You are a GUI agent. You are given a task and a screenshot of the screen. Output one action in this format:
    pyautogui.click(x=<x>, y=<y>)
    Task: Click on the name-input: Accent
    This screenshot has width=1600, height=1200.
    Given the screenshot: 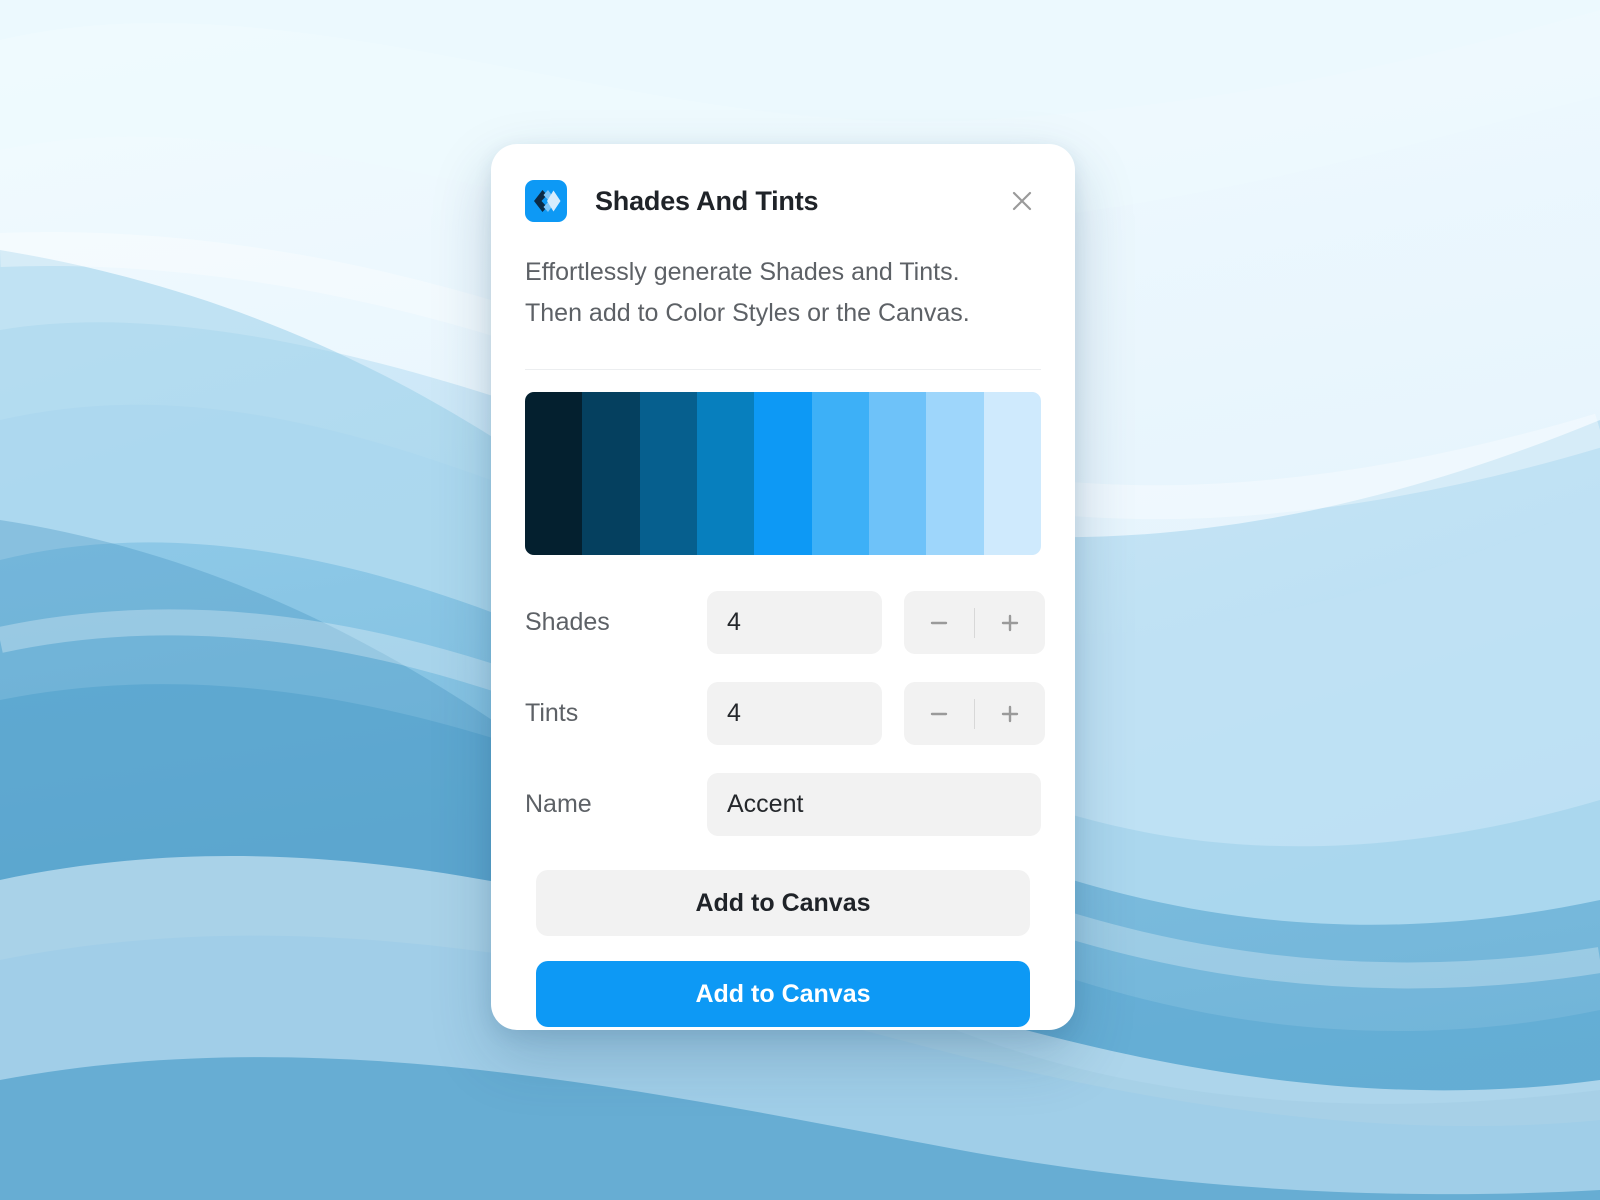 What is the action you would take?
    pyautogui.click(x=874, y=804)
    